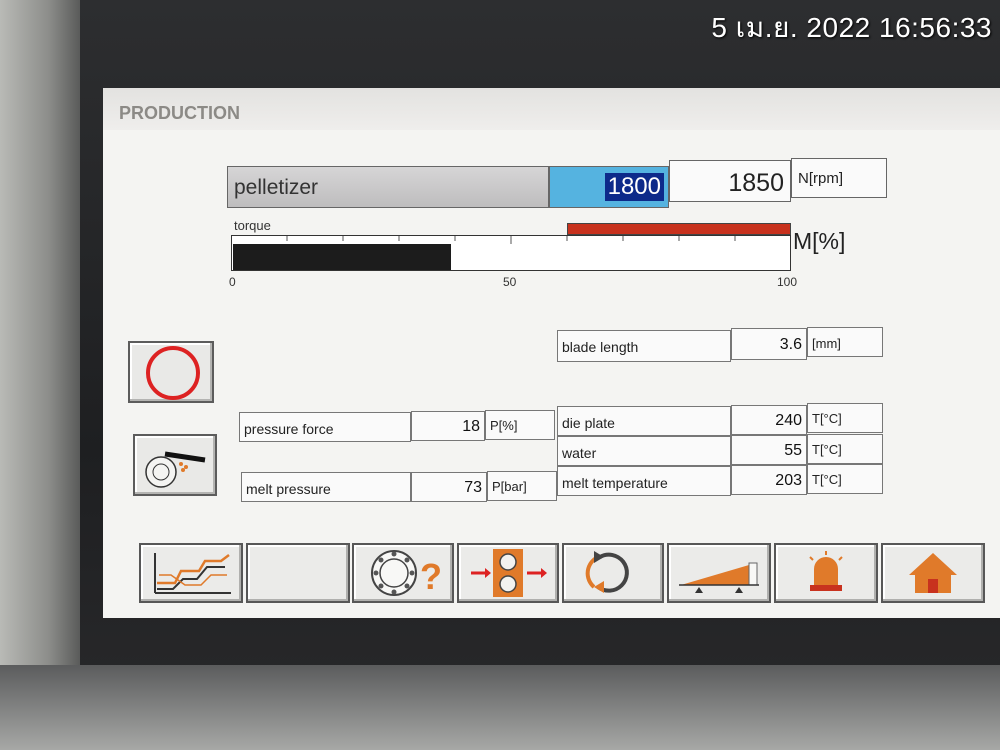  Describe the element at coordinates (826, 343) in the screenshot. I see `blade-length-unit: [mm]` at that location.